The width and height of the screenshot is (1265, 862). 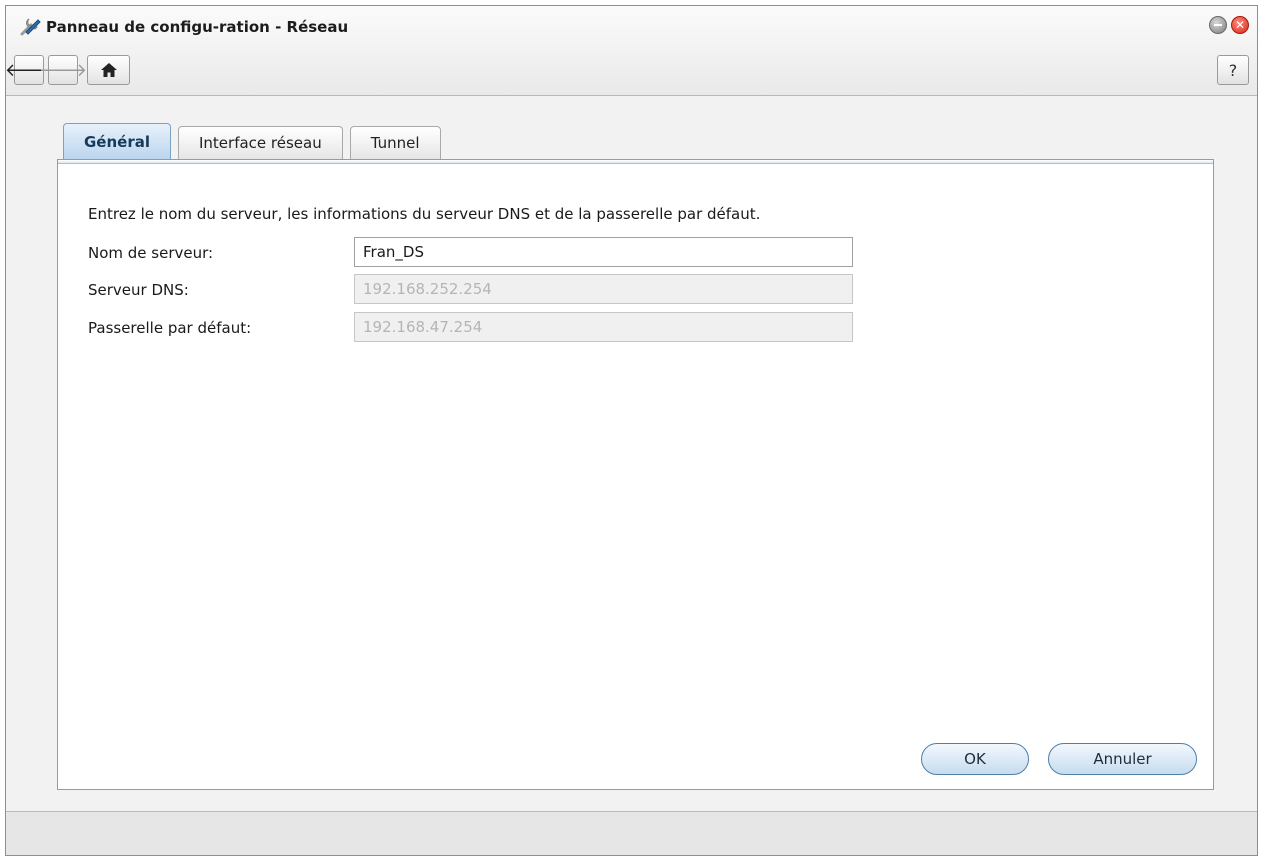 I want to click on dns-server-label: Serveur DNS:, so click(x=138, y=290).